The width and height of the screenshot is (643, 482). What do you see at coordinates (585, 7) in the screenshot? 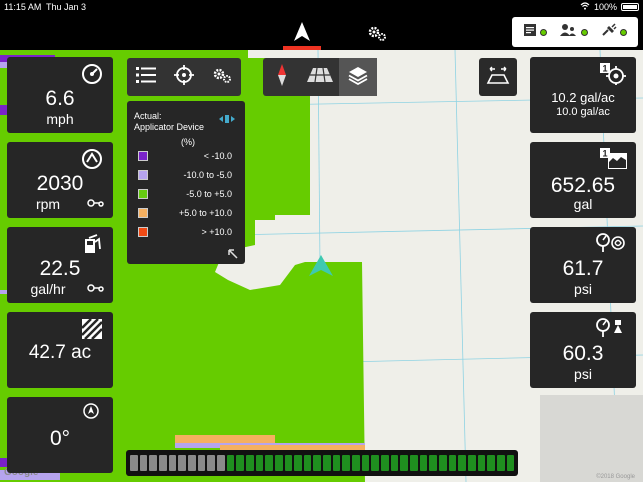
I see `wifi-icon` at bounding box center [585, 7].